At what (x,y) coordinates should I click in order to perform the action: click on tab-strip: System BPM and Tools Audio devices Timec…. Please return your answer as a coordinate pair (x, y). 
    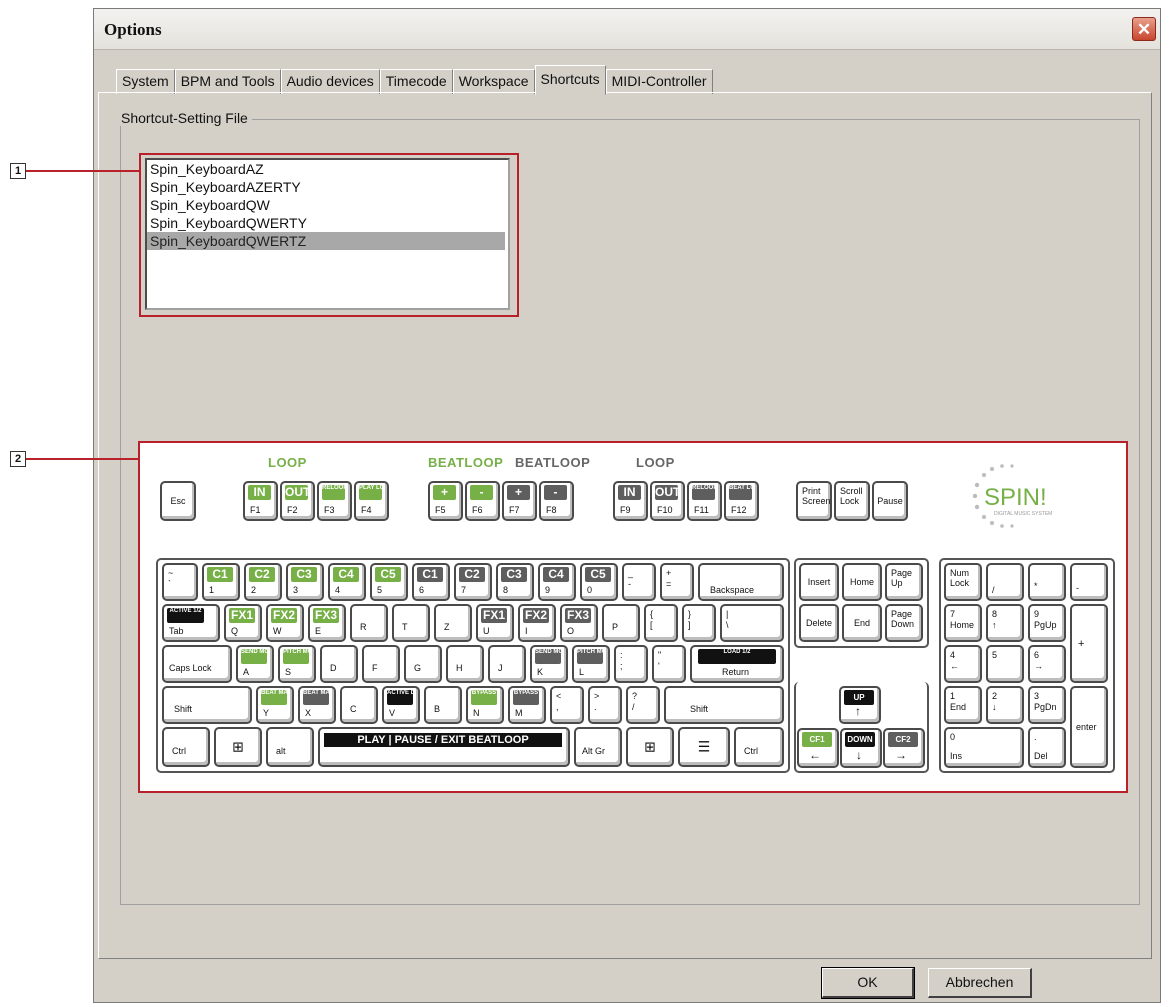
    Looking at the image, I should click on (414, 80).